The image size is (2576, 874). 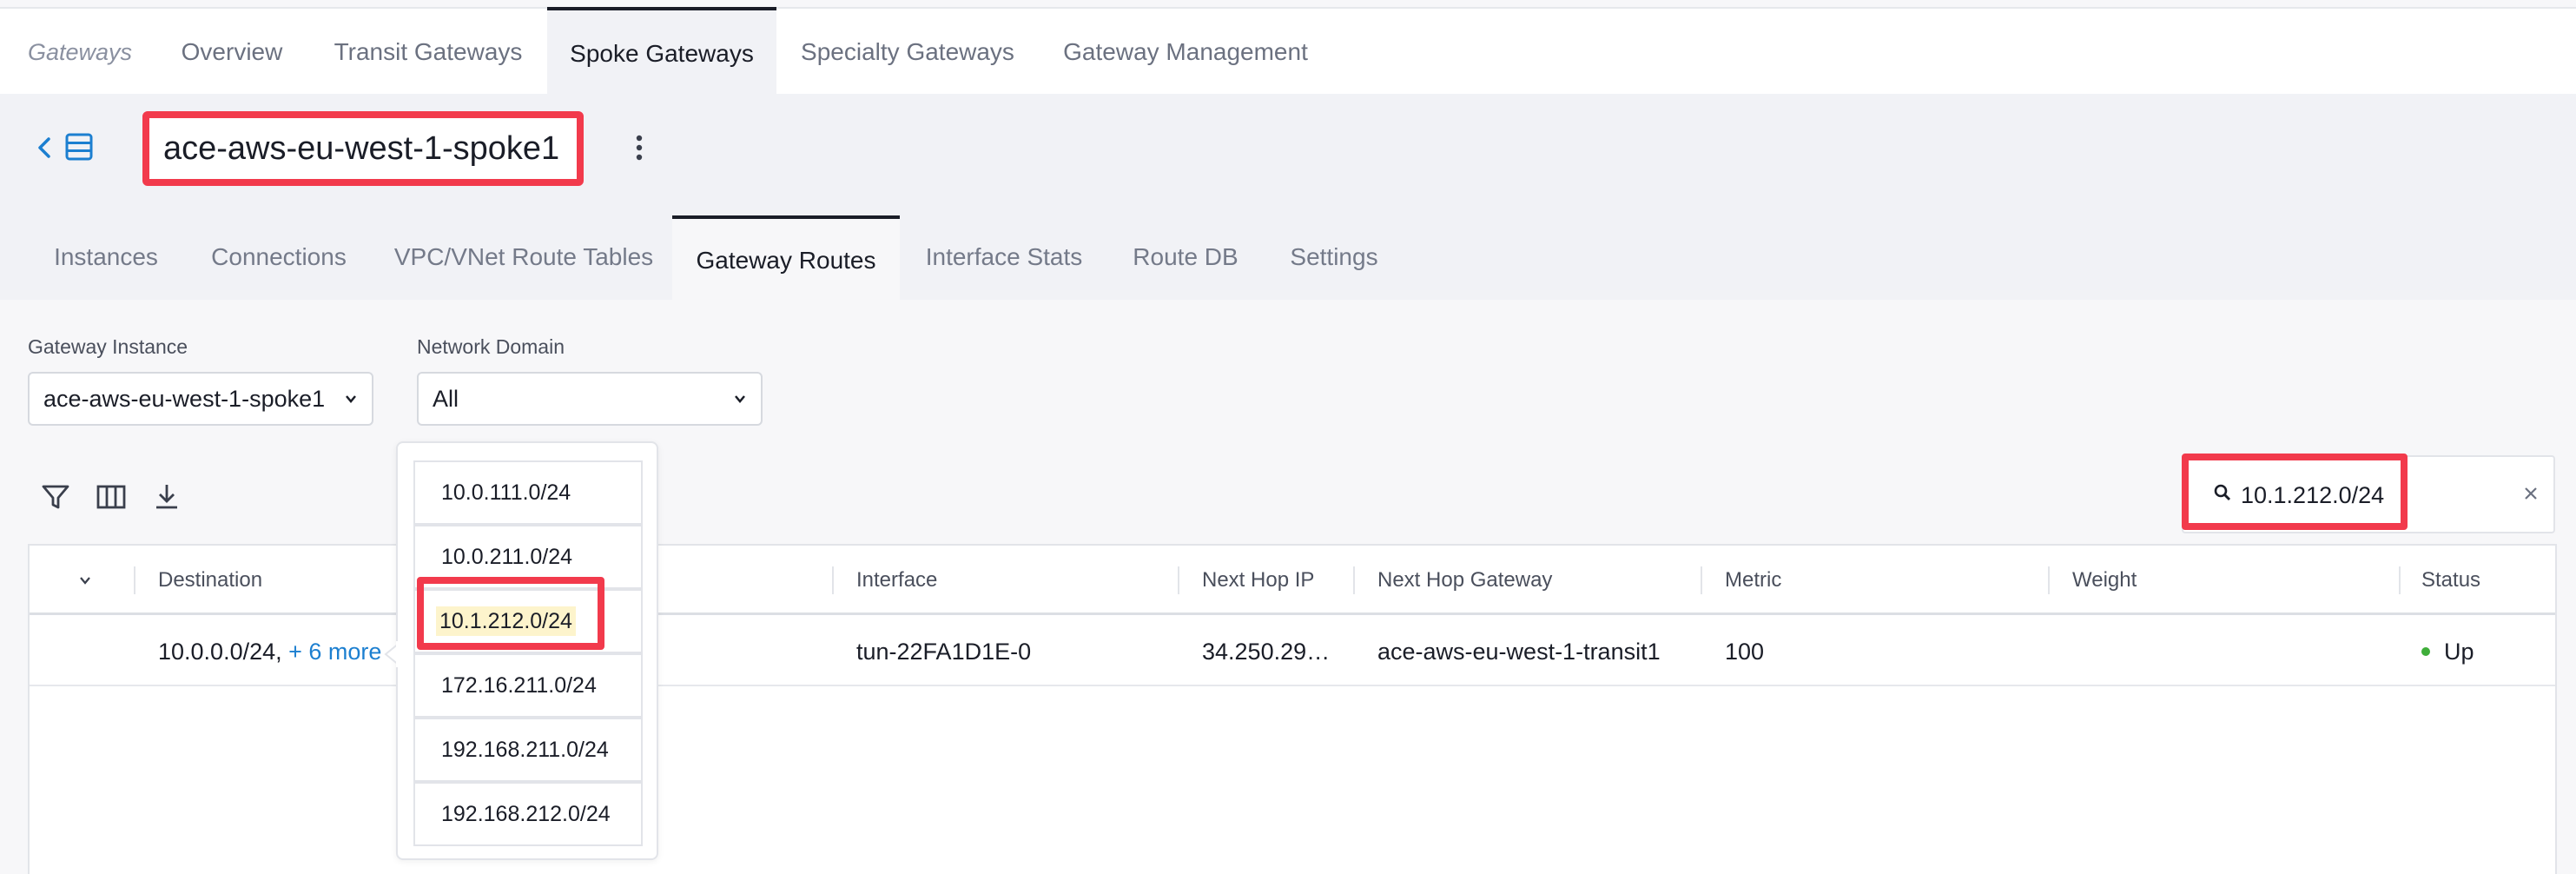 What do you see at coordinates (506, 492) in the screenshot?
I see `popover-item-text: 10.0.111.0/24` at bounding box center [506, 492].